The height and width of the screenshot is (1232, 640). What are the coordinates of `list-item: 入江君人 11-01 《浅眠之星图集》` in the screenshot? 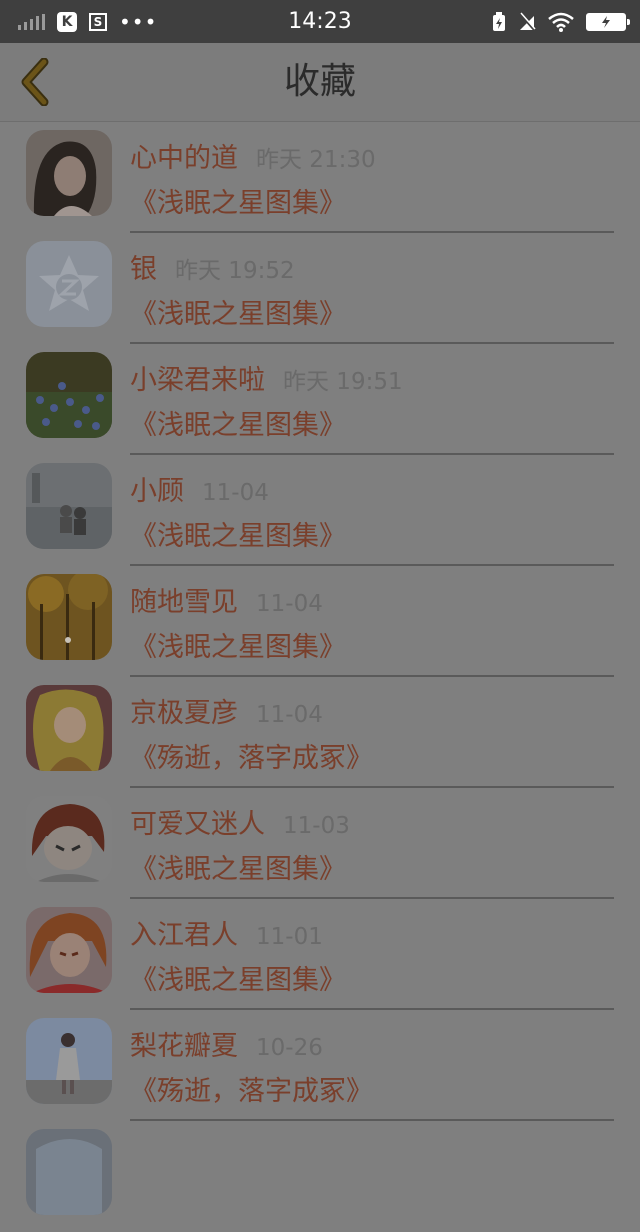 It's located at (320, 954).